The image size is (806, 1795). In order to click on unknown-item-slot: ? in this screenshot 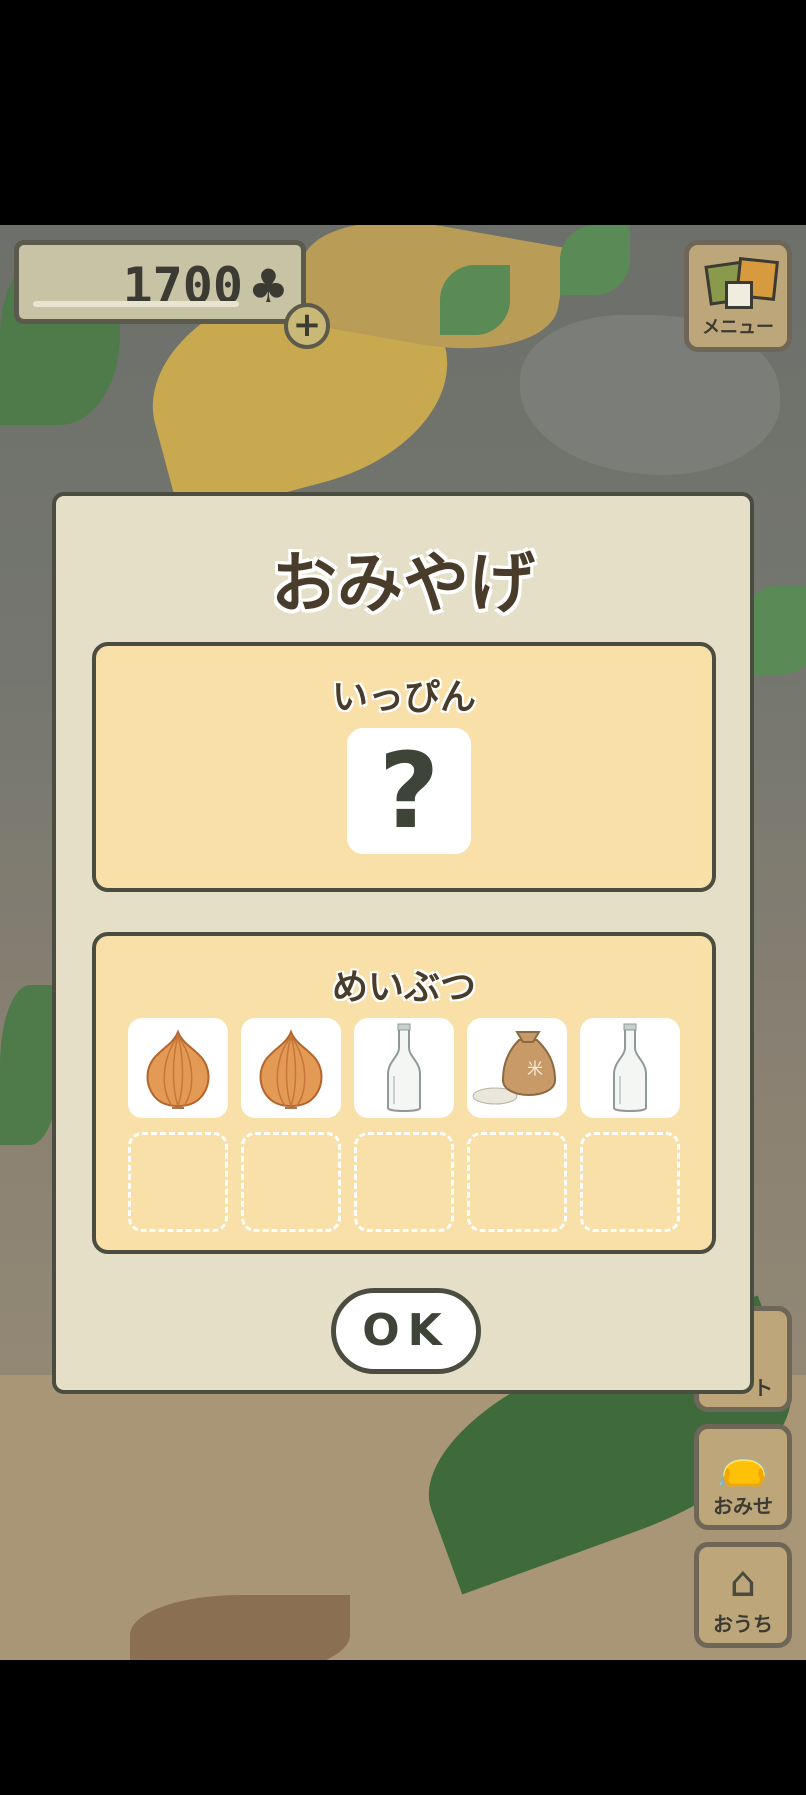, I will do `click(409, 791)`.